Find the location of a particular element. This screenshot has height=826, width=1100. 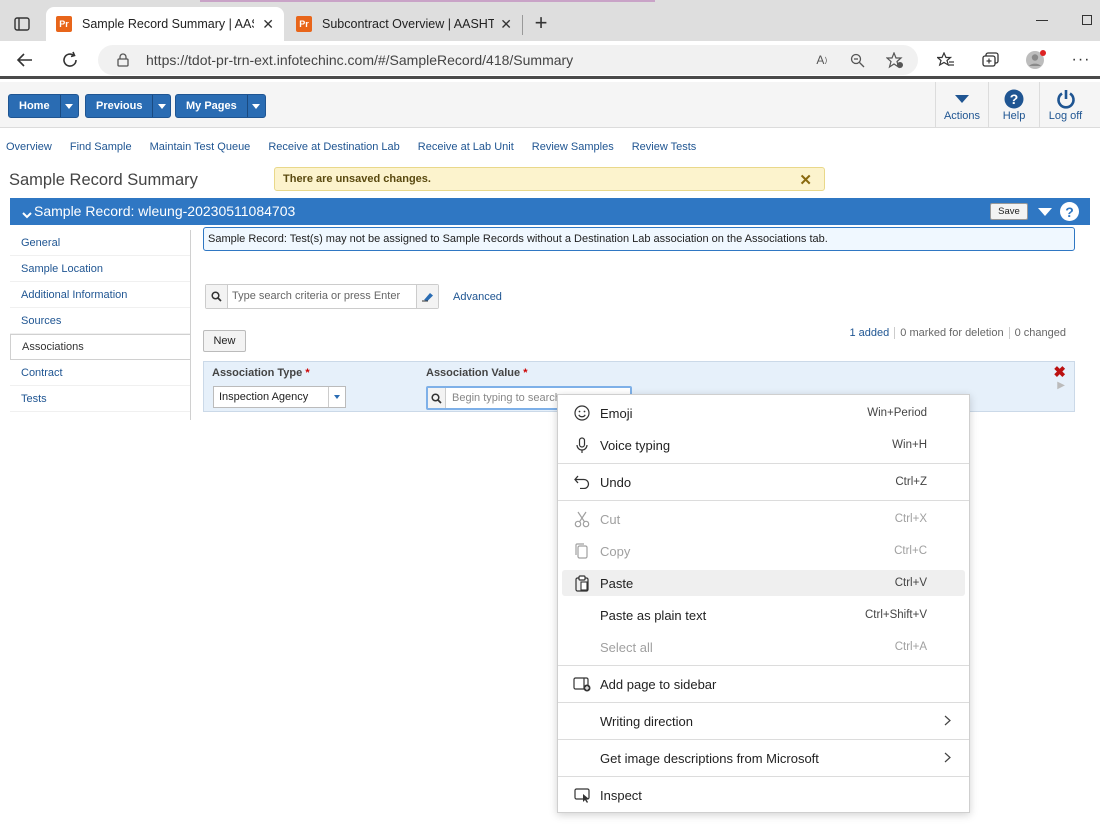

home-dropdown-icon is located at coordinates (68, 106).